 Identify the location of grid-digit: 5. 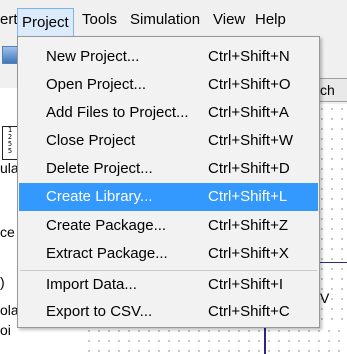
(10, 151).